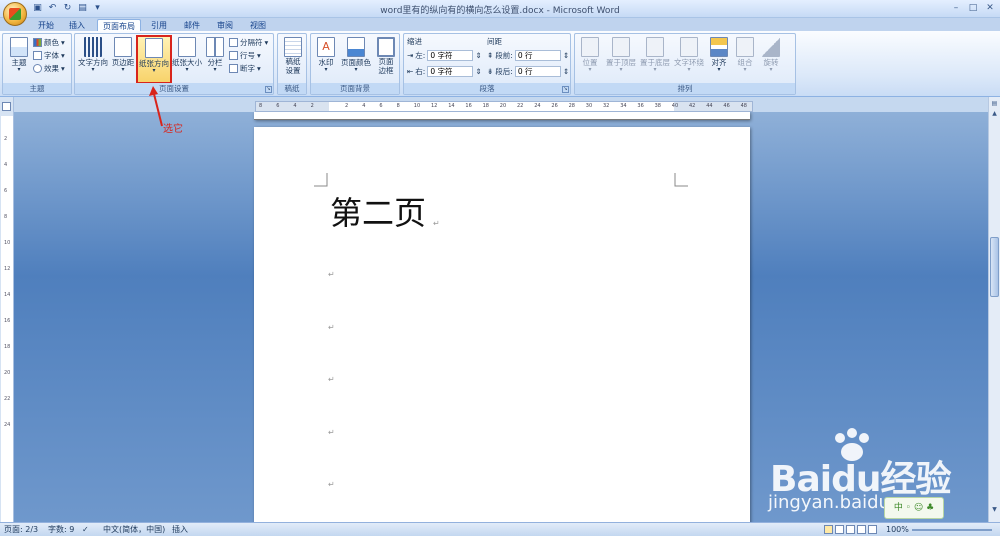  Describe the element at coordinates (994, 267) in the screenshot. I see `scroll-thumb` at that location.